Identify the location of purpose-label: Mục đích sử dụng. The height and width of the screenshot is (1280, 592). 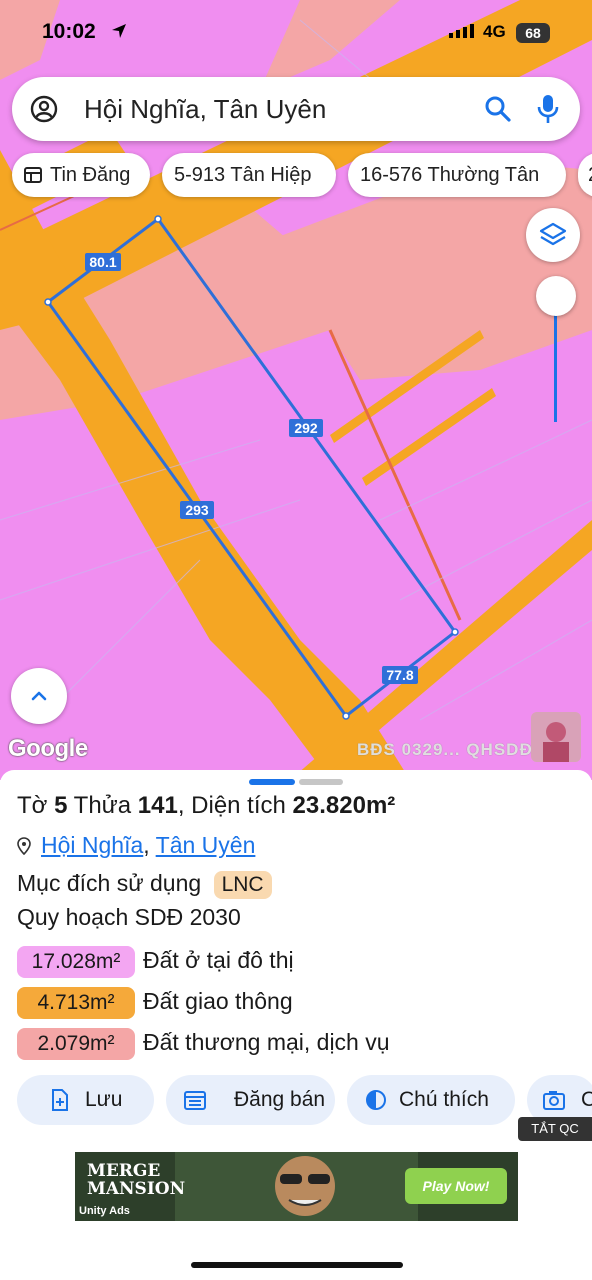
(109, 883).